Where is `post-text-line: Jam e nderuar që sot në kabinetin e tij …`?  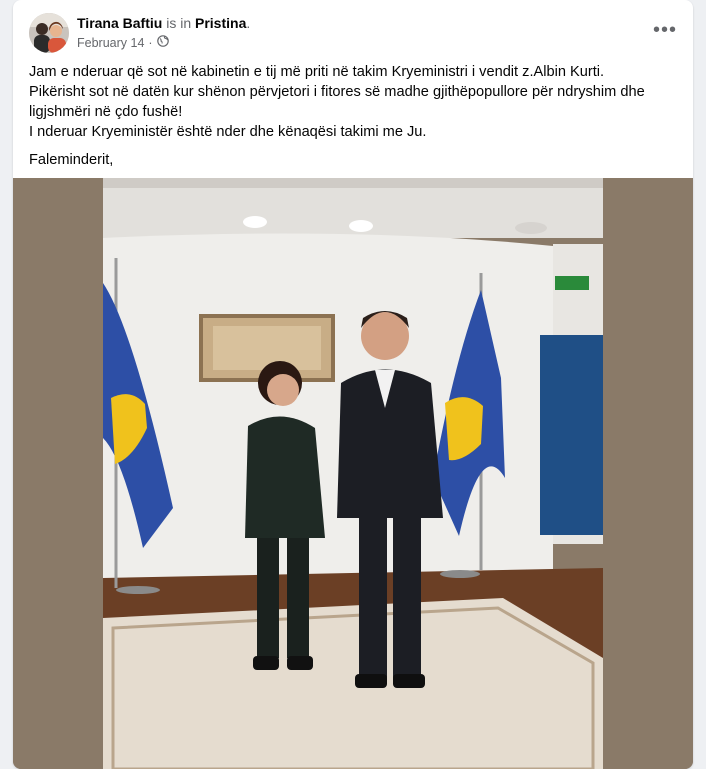 post-text-line: Jam e nderuar që sot në kabinetin e tij … is located at coordinates (317, 72).